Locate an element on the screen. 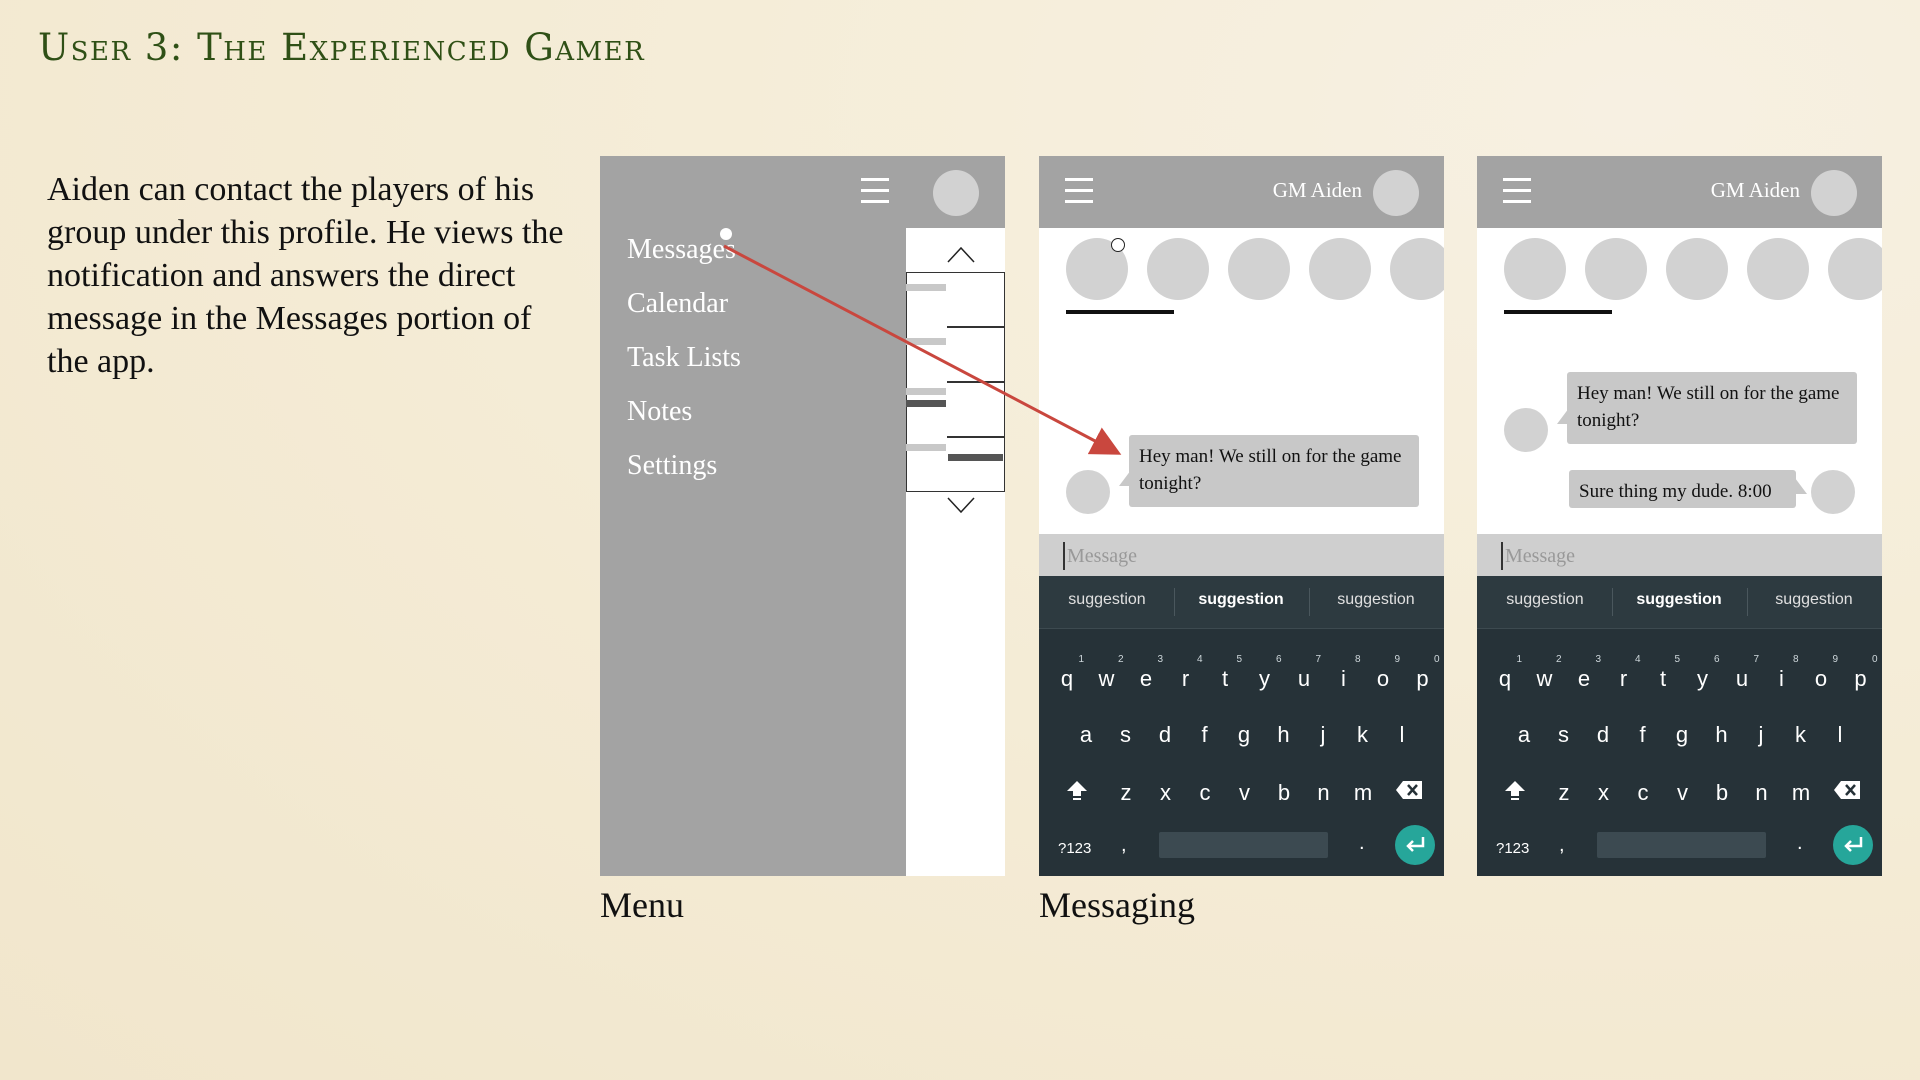 The height and width of the screenshot is (1080, 1920). menu-item-calendar: Calendar is located at coordinates (677, 304).